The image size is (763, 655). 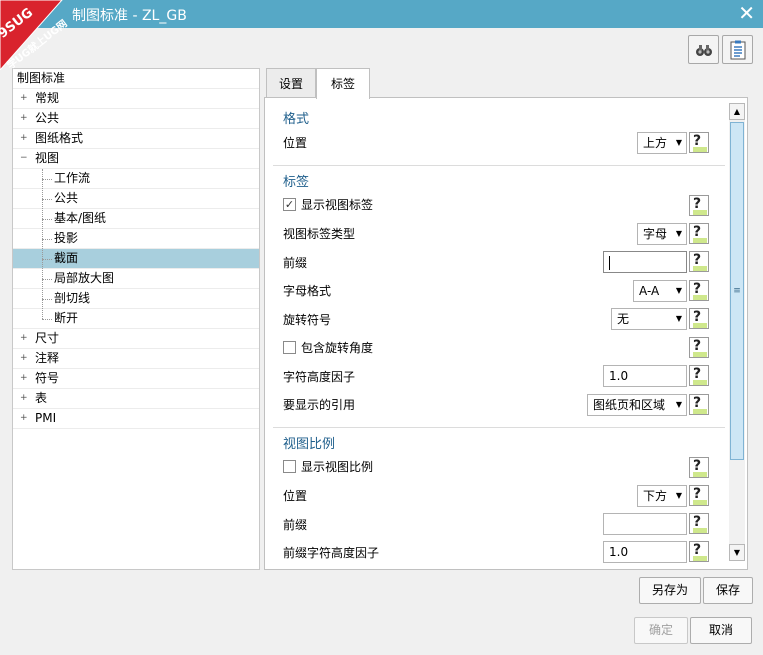 What do you see at coordinates (129, 16) in the screenshot?
I see `window-title: 制图标准 - ZL_GB` at bounding box center [129, 16].